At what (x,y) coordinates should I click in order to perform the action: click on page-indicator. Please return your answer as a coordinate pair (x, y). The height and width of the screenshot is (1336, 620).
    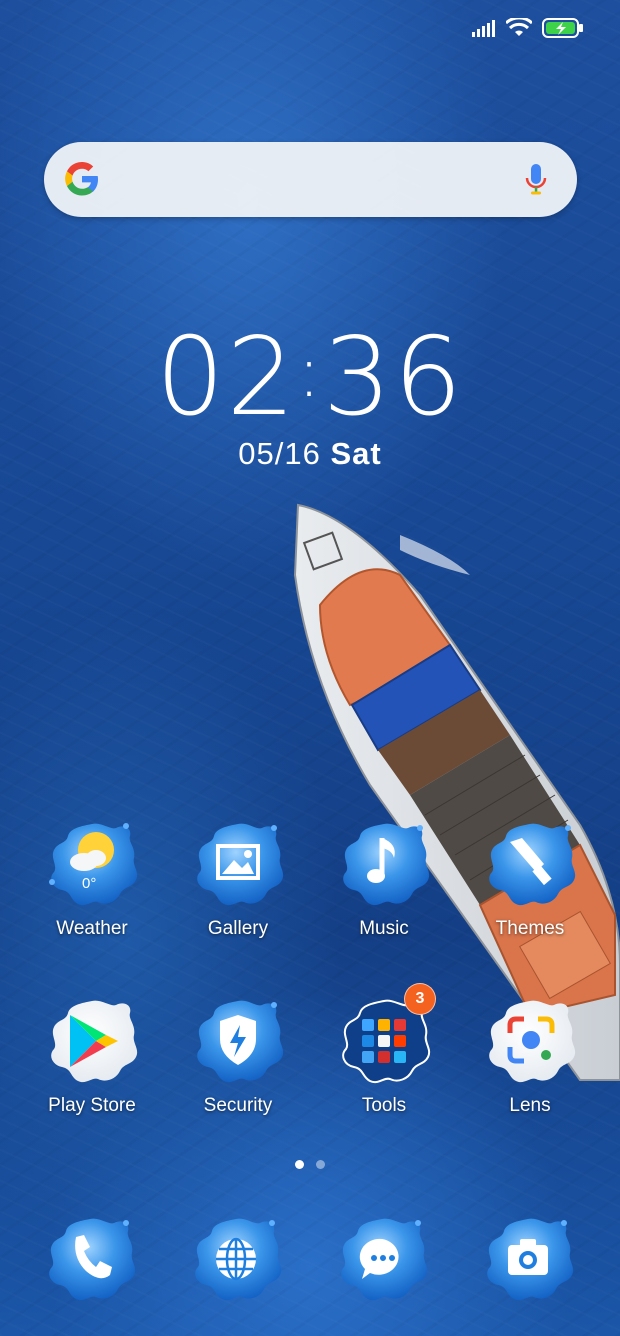
    Looking at the image, I should click on (310, 1164).